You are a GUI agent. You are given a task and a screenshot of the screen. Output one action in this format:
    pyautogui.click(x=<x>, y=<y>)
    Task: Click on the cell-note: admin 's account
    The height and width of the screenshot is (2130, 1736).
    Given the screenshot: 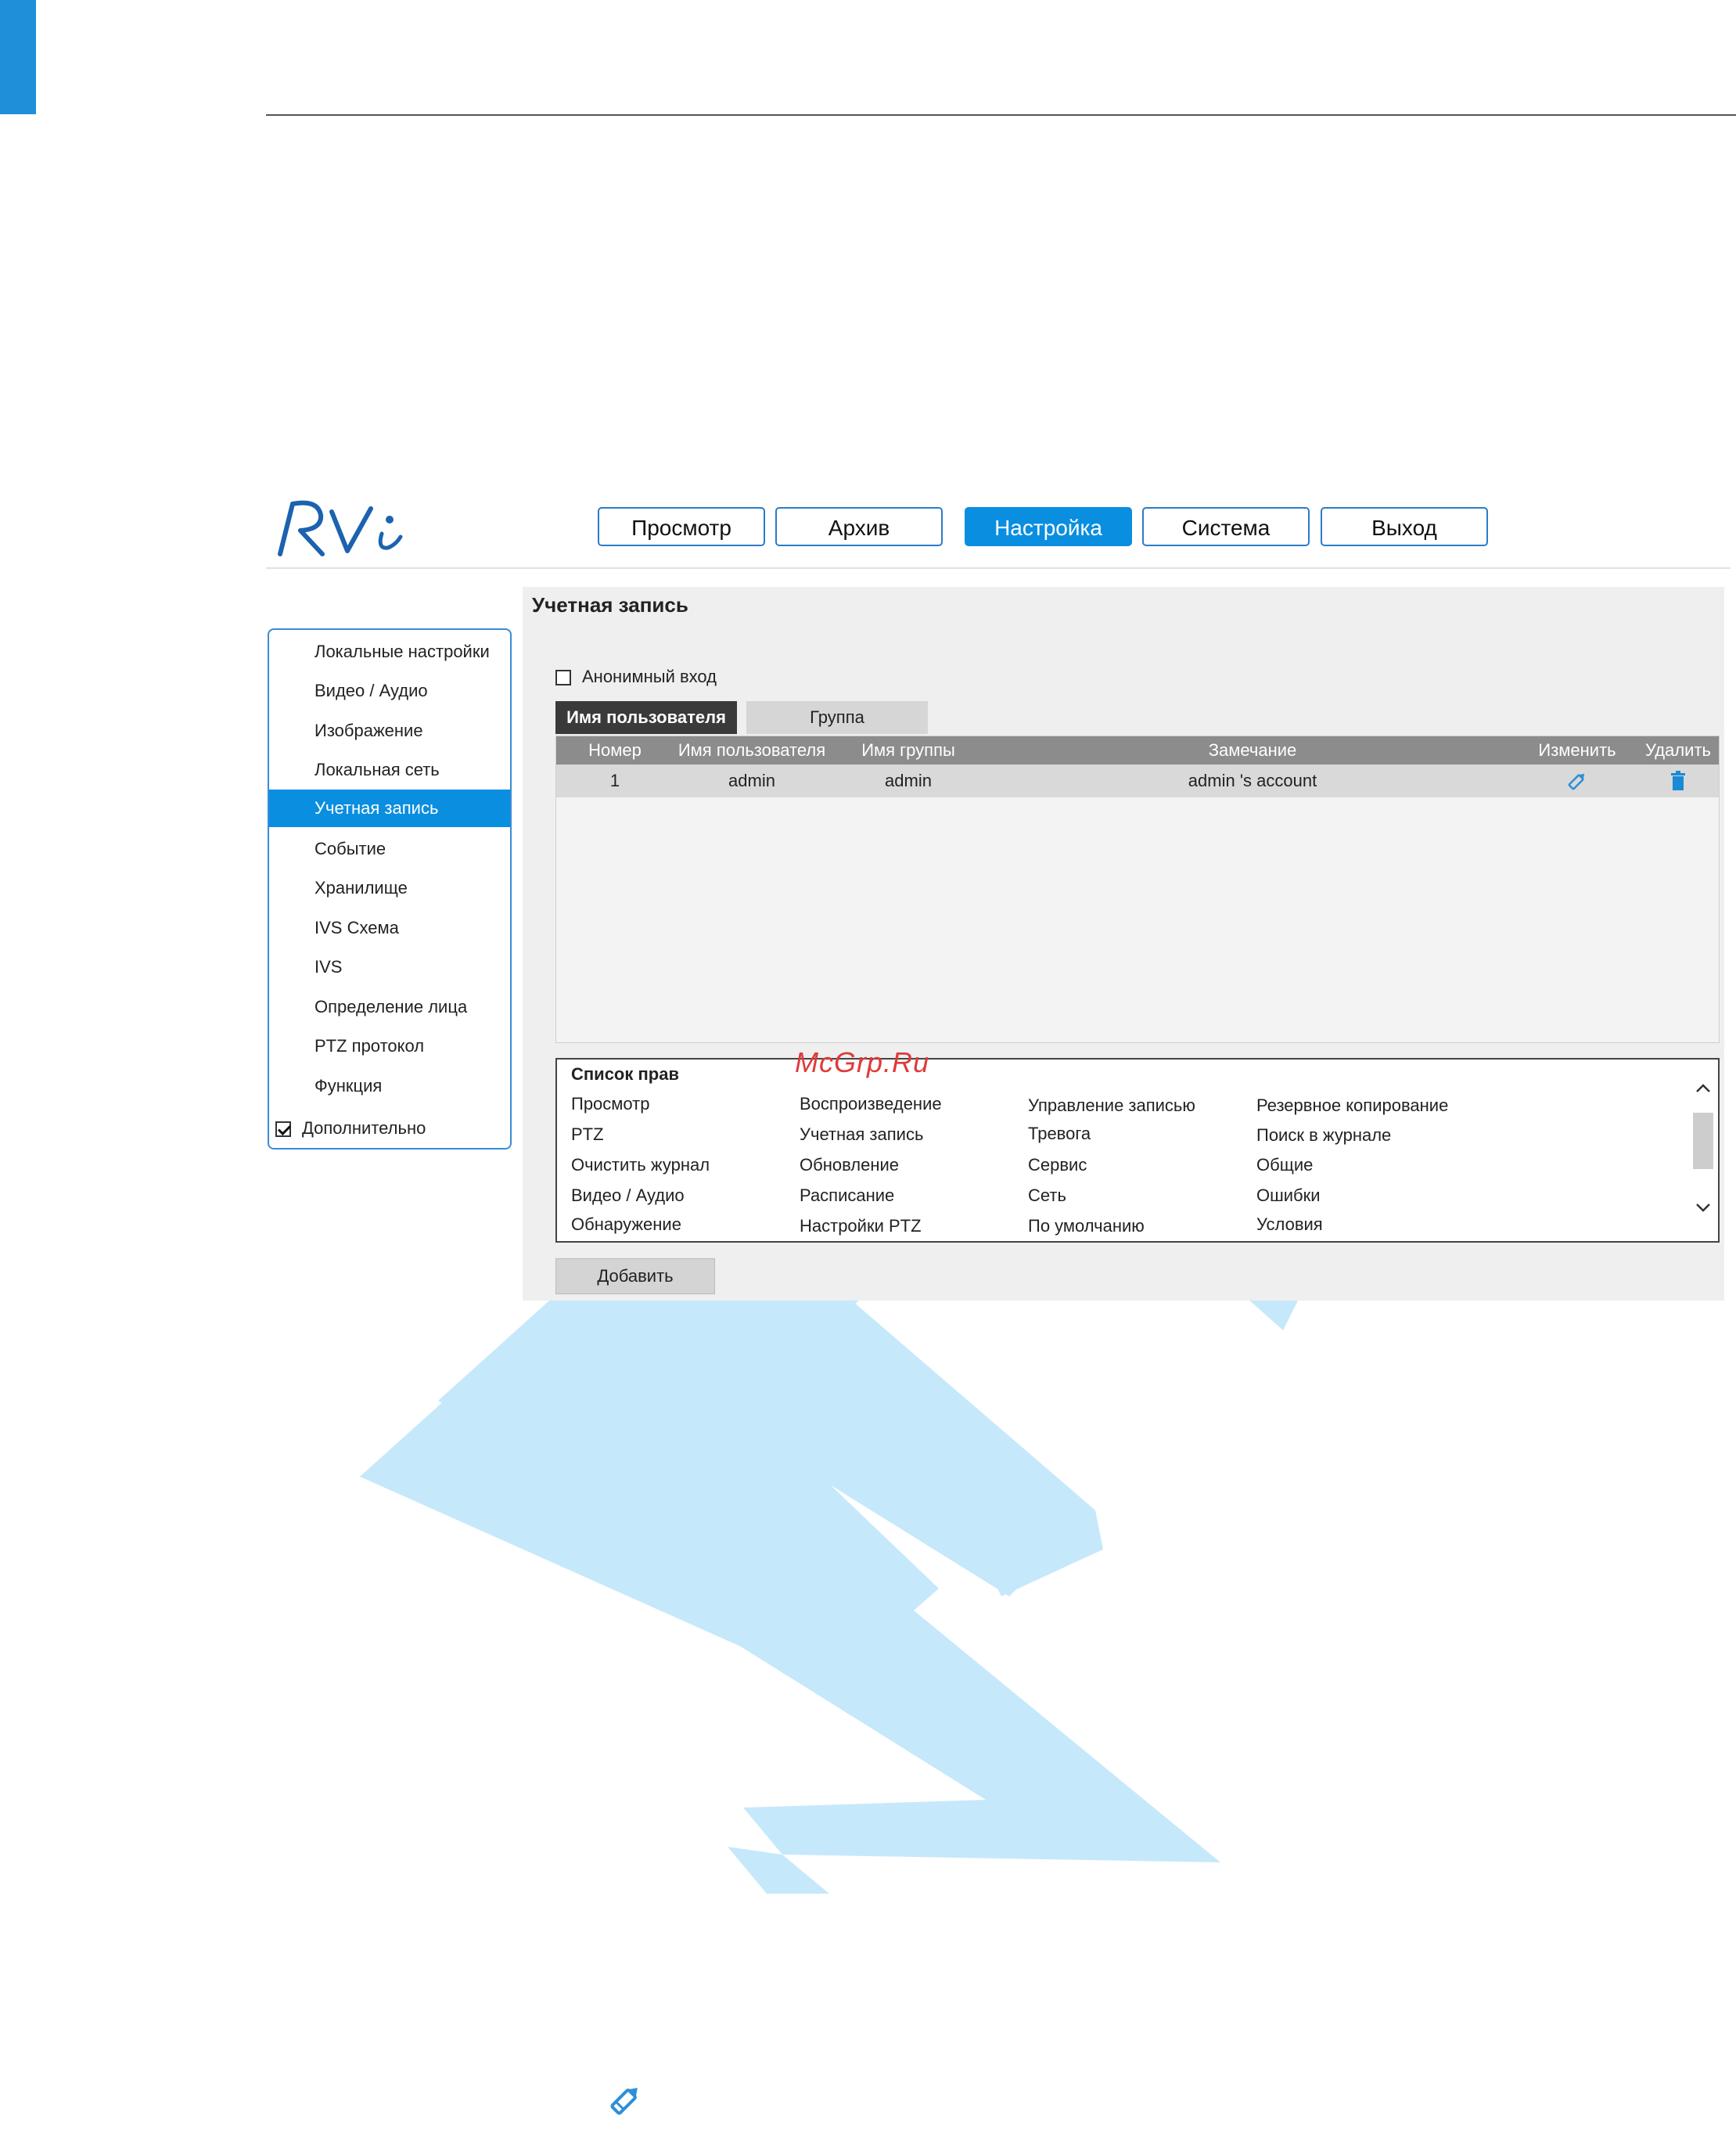 What is the action you would take?
    pyautogui.click(x=1253, y=780)
    